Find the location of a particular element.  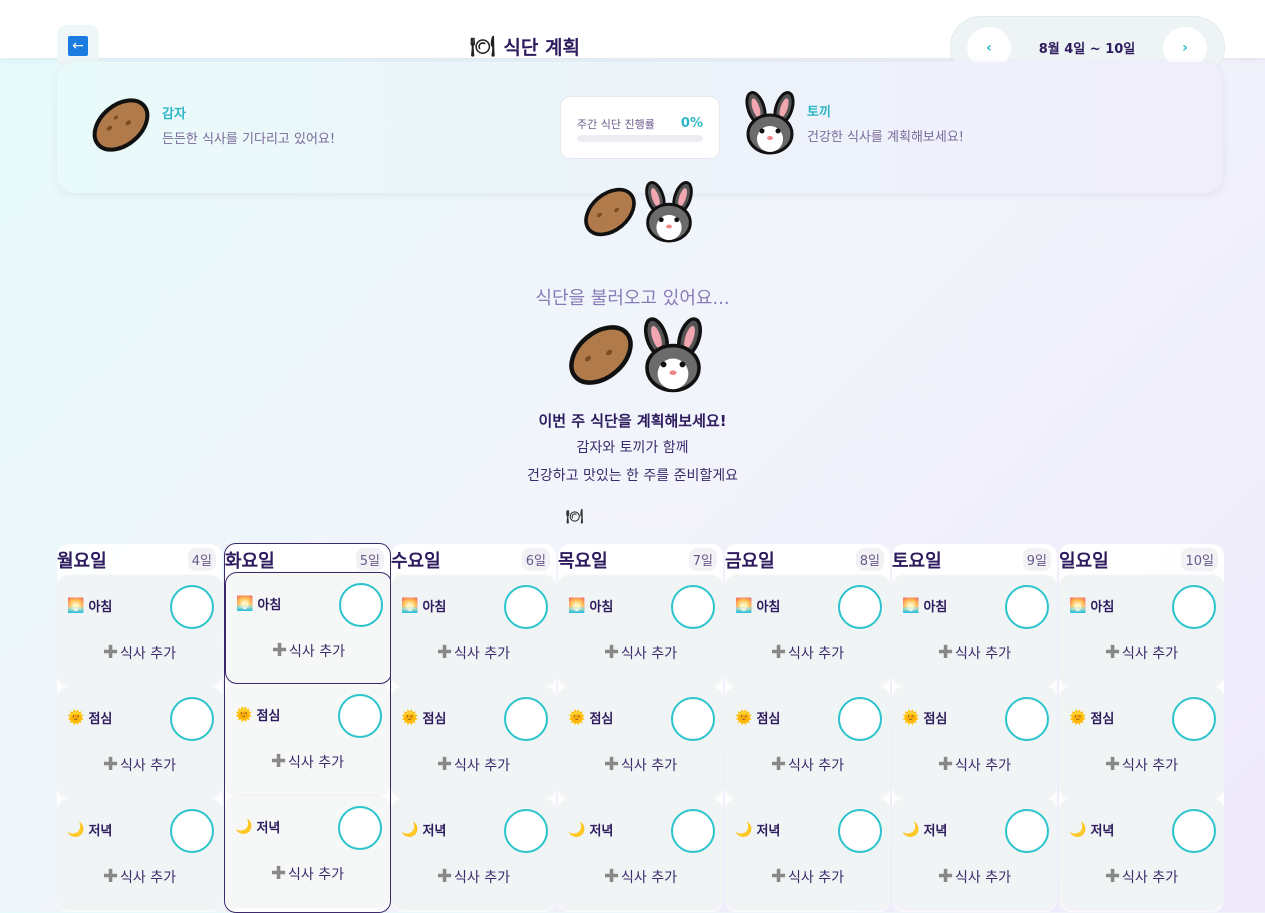

rabbit-message: 건강한 식사를 계획해보세요! is located at coordinates (885, 137).